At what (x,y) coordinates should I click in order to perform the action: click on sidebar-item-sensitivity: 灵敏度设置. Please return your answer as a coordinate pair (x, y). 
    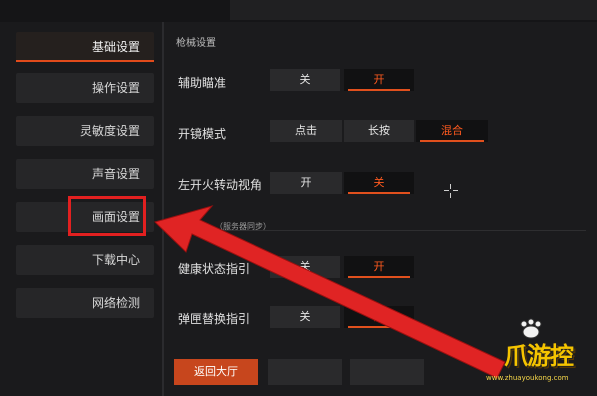
    Looking at the image, I should click on (85, 131).